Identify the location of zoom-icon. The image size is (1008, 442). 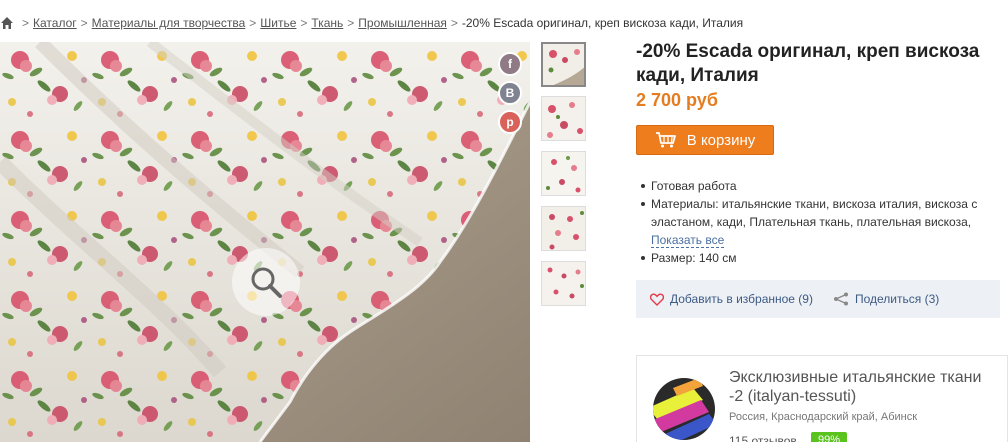
(266, 282).